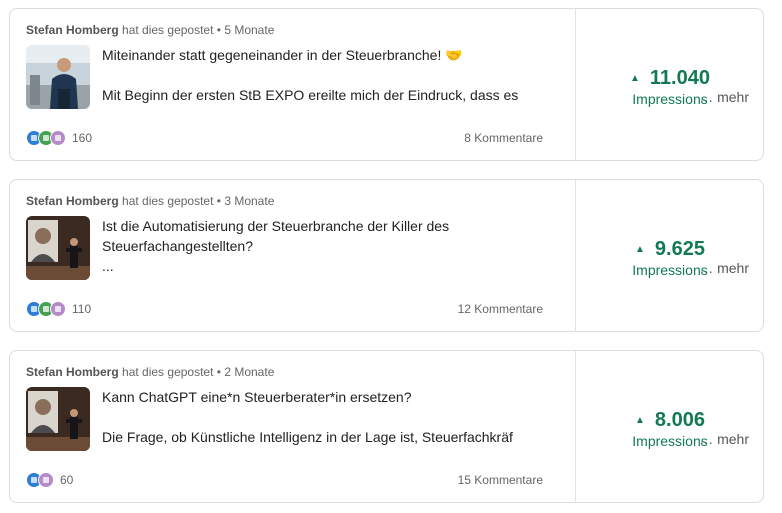 This screenshot has width=782, height=513. What do you see at coordinates (503, 138) in the screenshot?
I see `comments-count-link: 8 Kommentare` at bounding box center [503, 138].